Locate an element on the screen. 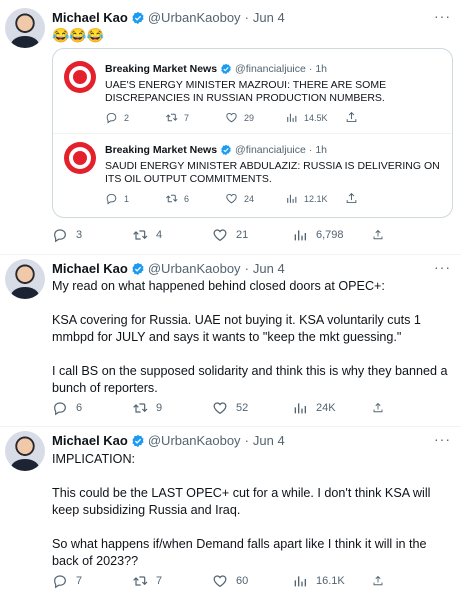 The width and height of the screenshot is (461, 601). views-button: 12.1K is located at coordinates (315, 198).